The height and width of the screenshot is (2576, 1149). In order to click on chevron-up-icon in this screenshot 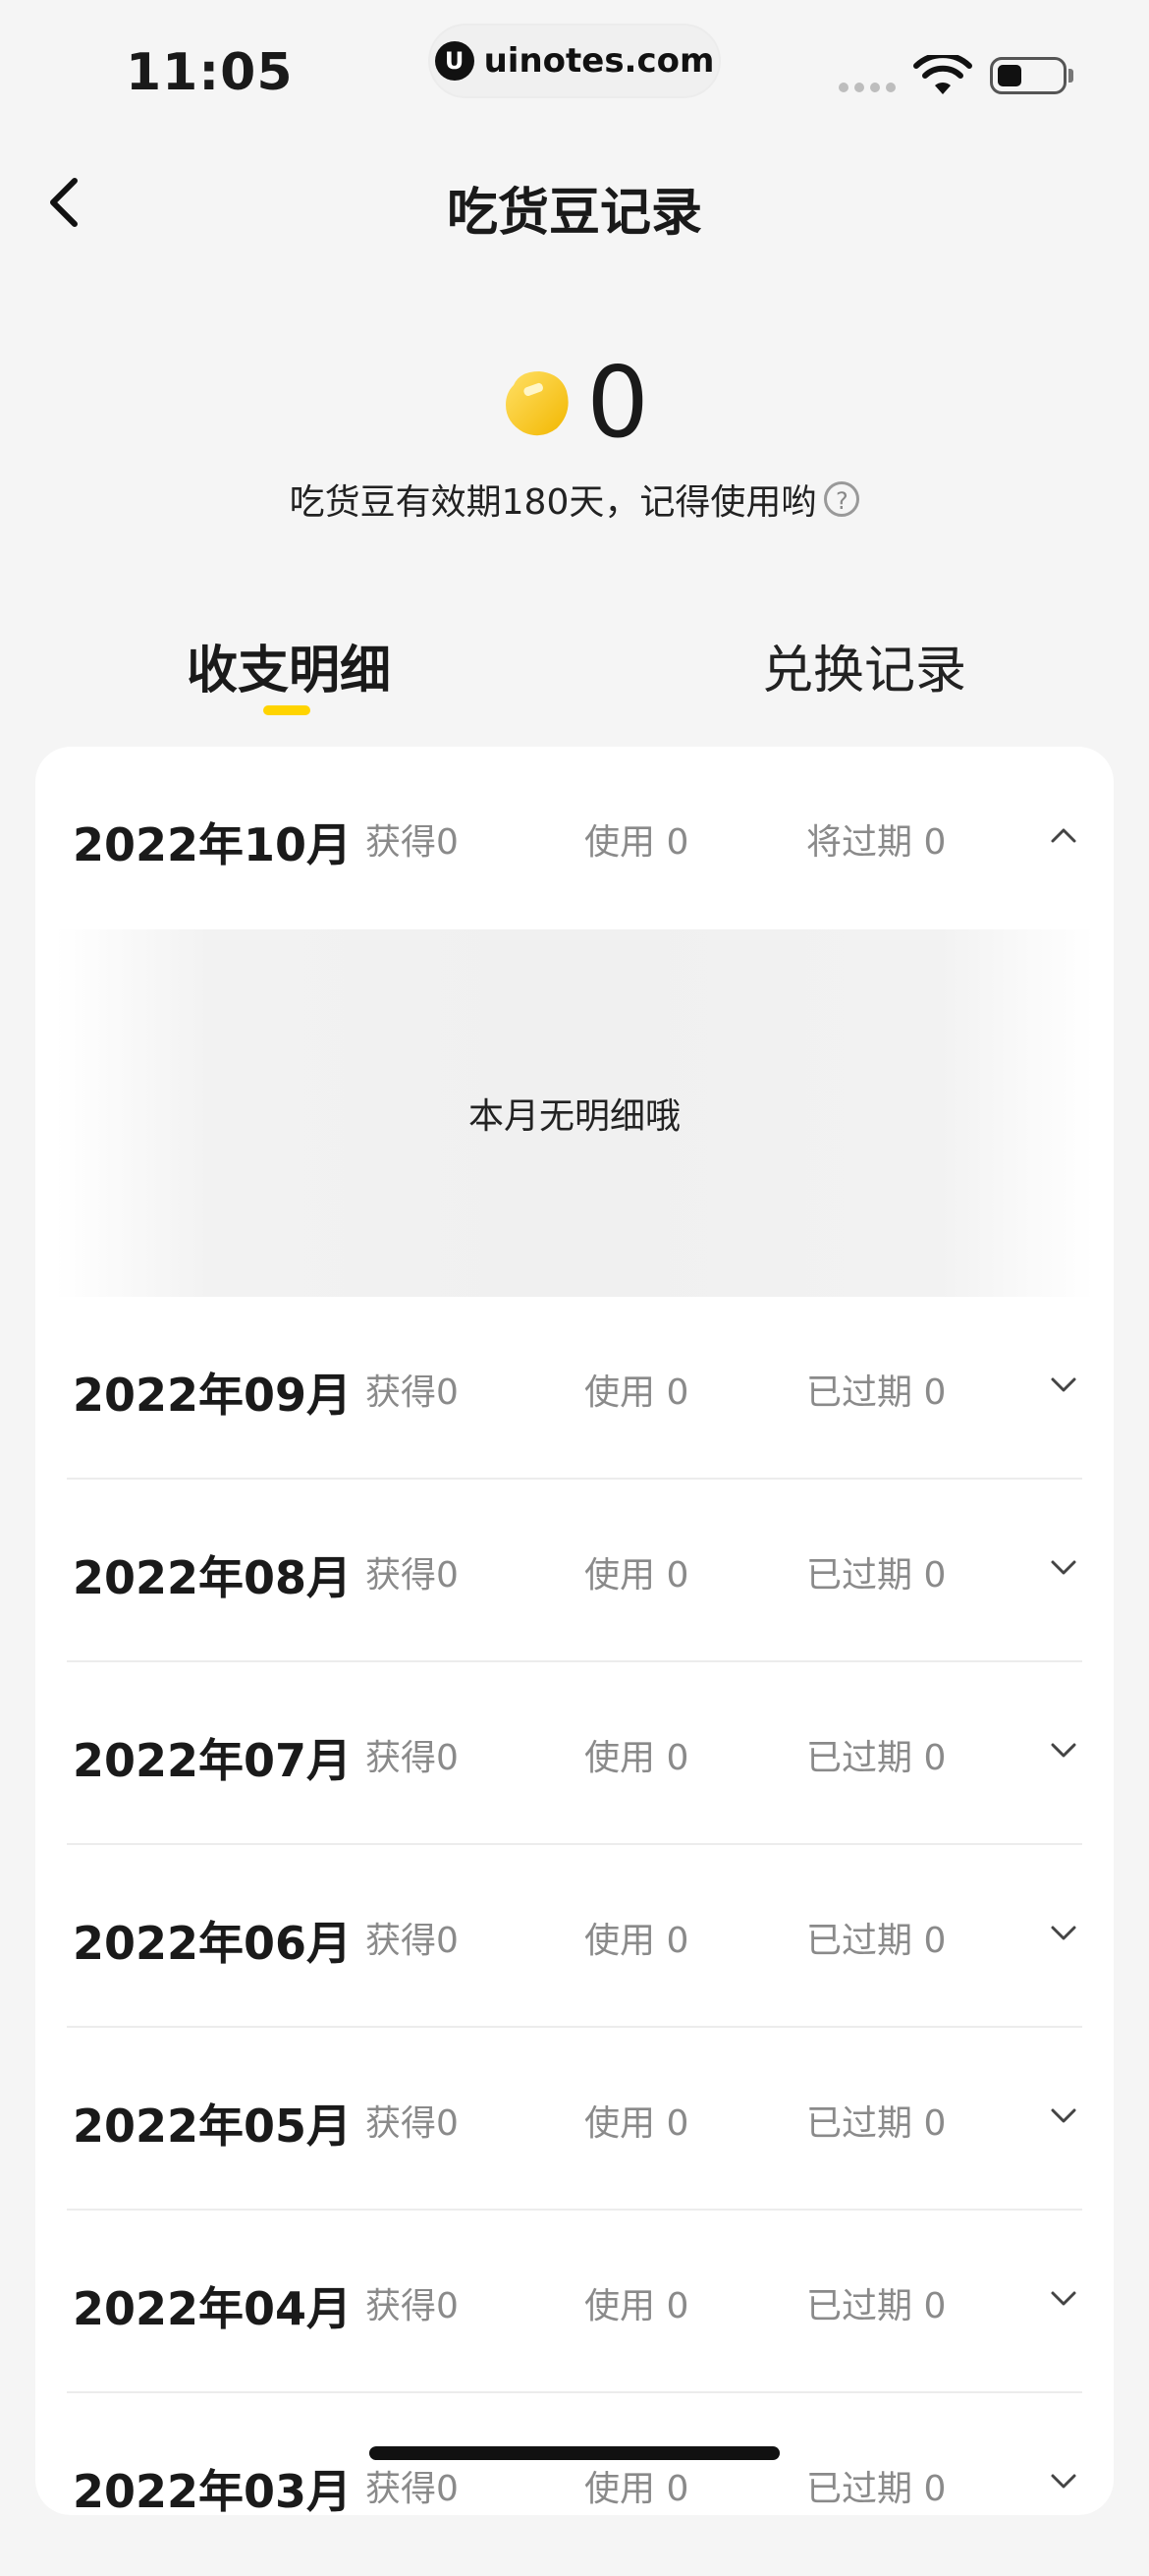, I will do `click(1063, 835)`.